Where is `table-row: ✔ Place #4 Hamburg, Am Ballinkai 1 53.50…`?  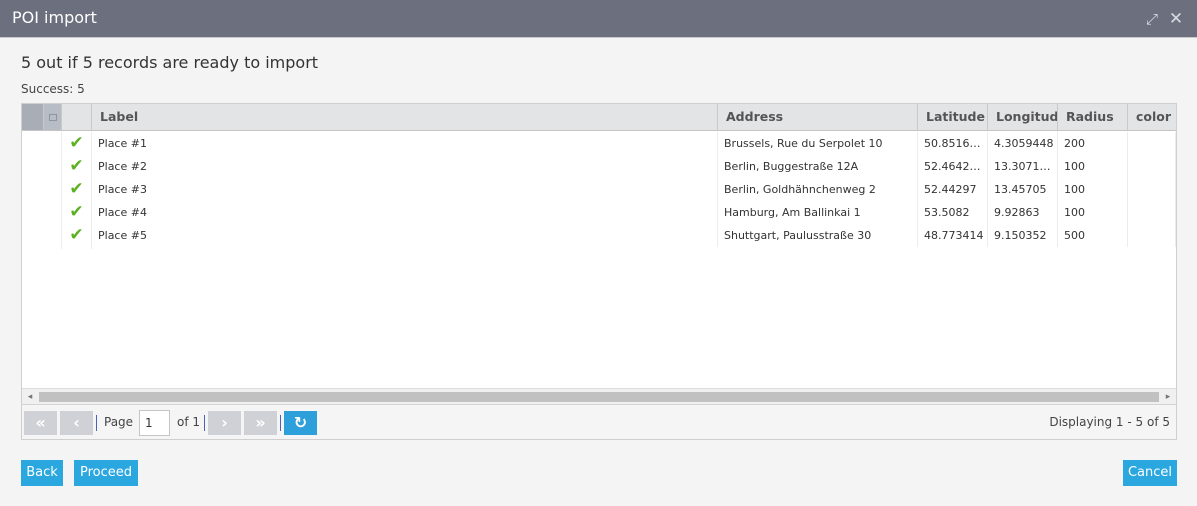
table-row: ✔ Place #4 Hamburg, Am Ballinkai 1 53.50… is located at coordinates (599, 212).